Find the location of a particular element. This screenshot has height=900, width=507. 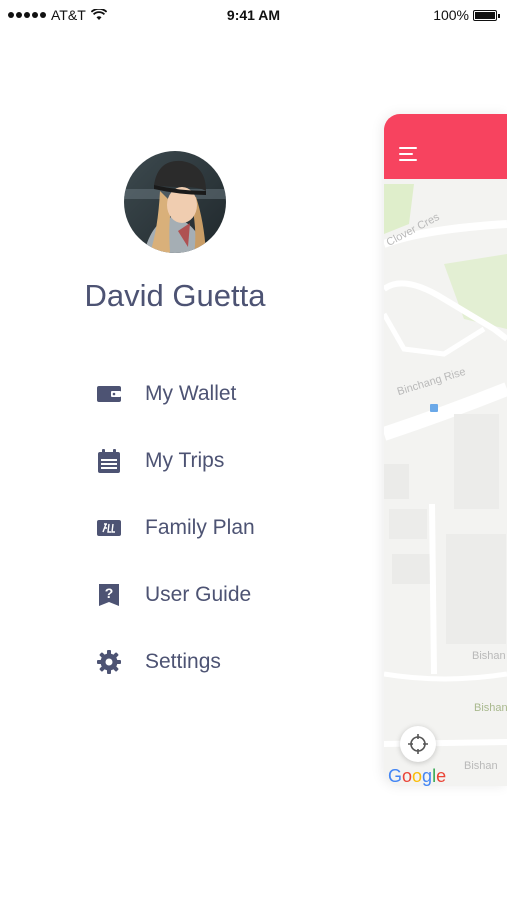

calendar-icon is located at coordinates (109, 461).